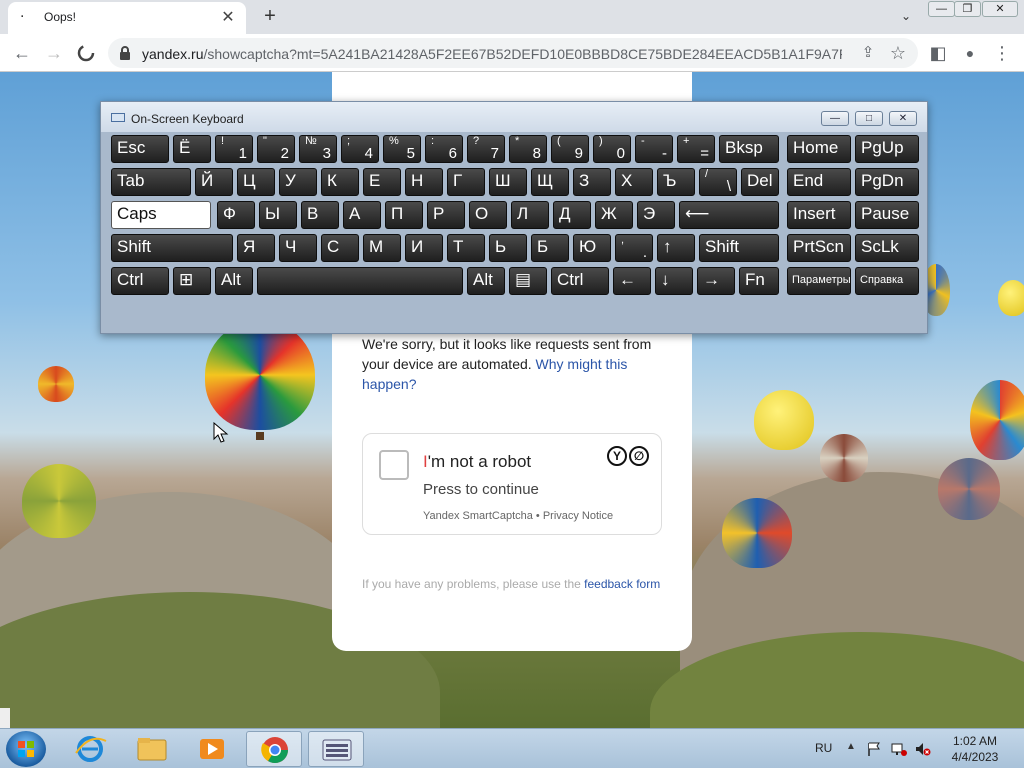 Image resolution: width=1024 pixels, height=768 pixels. What do you see at coordinates (923, 749) in the screenshot?
I see `volume-muted-icon` at bounding box center [923, 749].